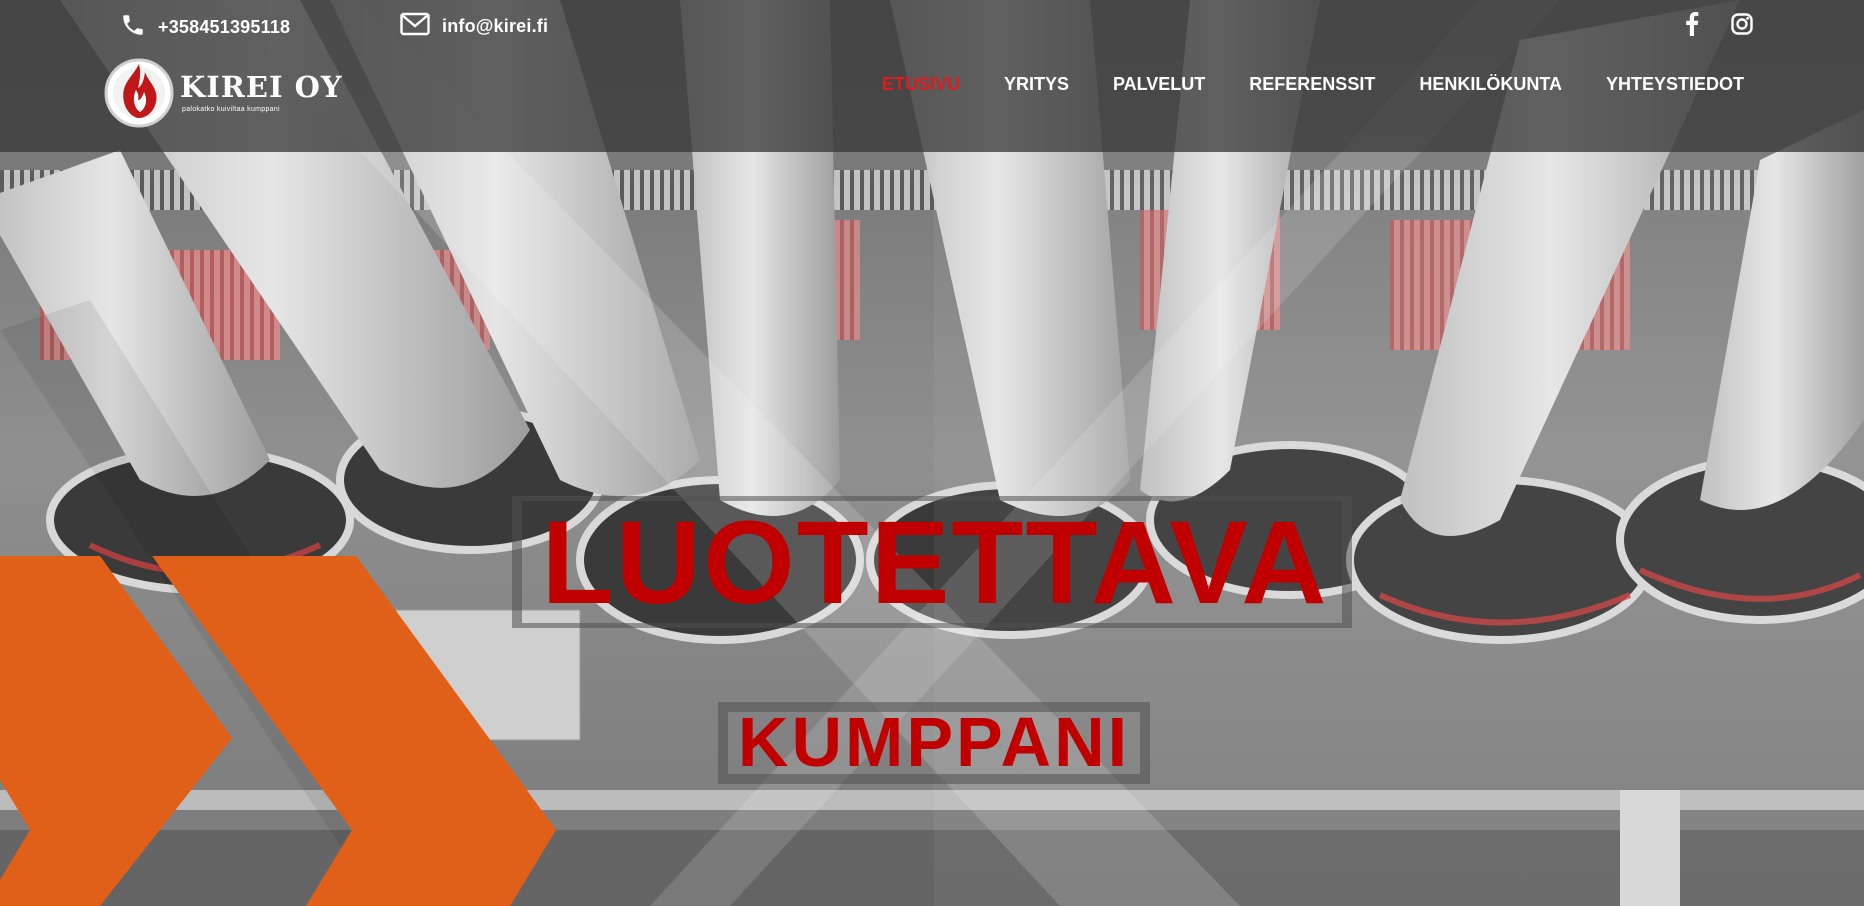  What do you see at coordinates (261, 87) in the screenshot?
I see `logo-name: KIREI OY` at bounding box center [261, 87].